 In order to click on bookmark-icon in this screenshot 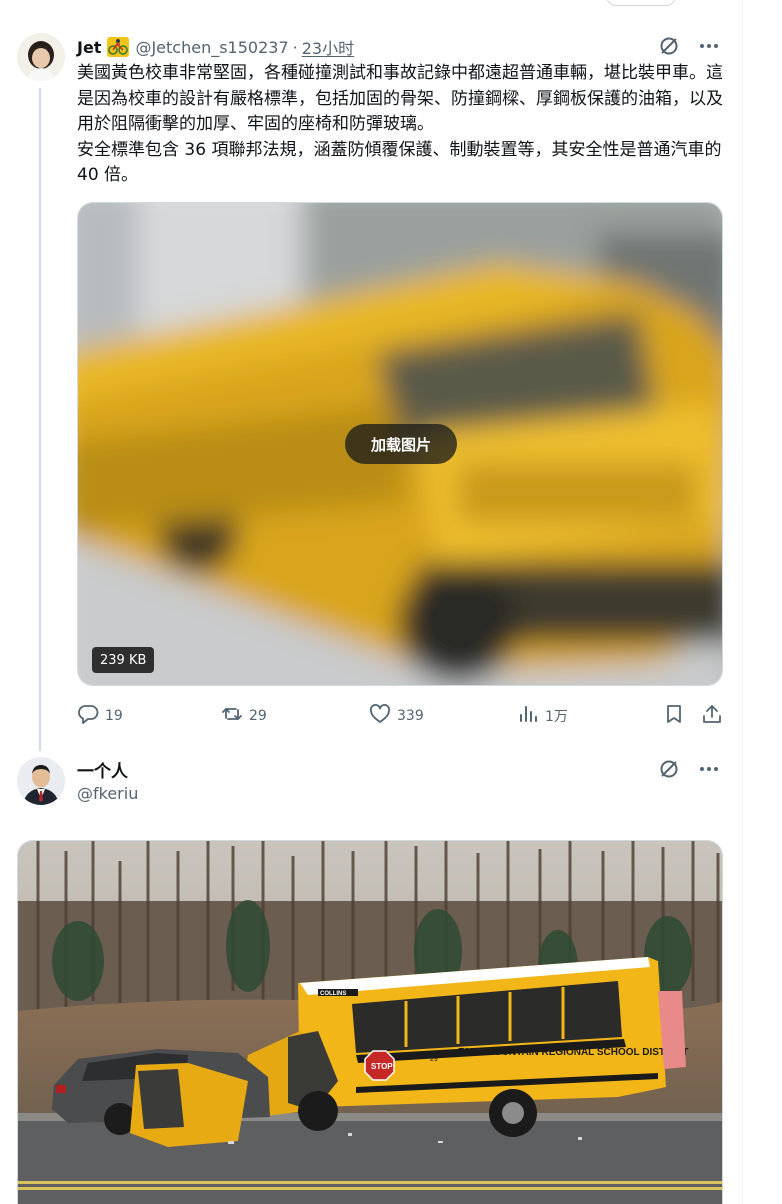, I will do `click(674, 716)`.